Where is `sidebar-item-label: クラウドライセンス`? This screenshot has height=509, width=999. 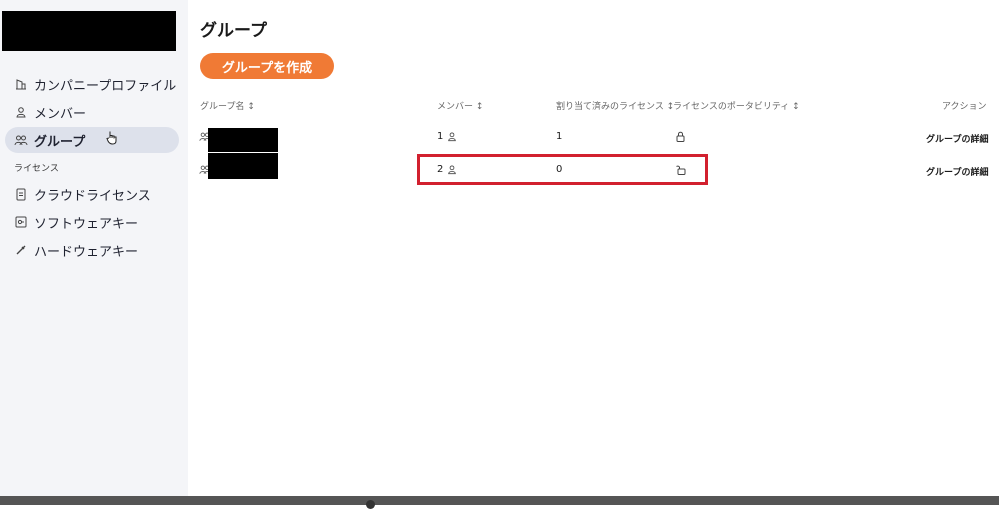 sidebar-item-label: クラウドライセンス is located at coordinates (92, 196).